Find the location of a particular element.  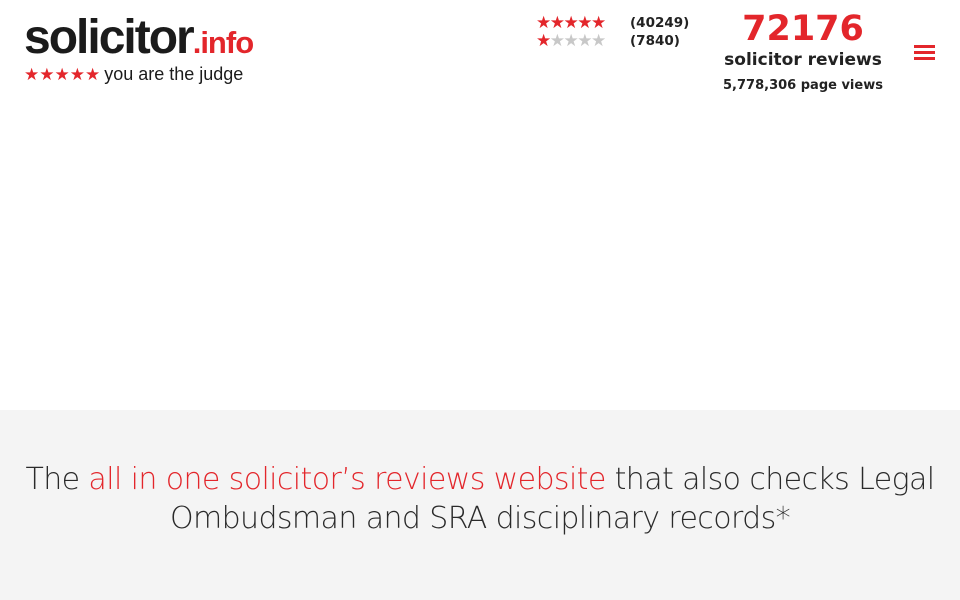

one-star-rating-icon: ★★★★★ is located at coordinates (580, 41).